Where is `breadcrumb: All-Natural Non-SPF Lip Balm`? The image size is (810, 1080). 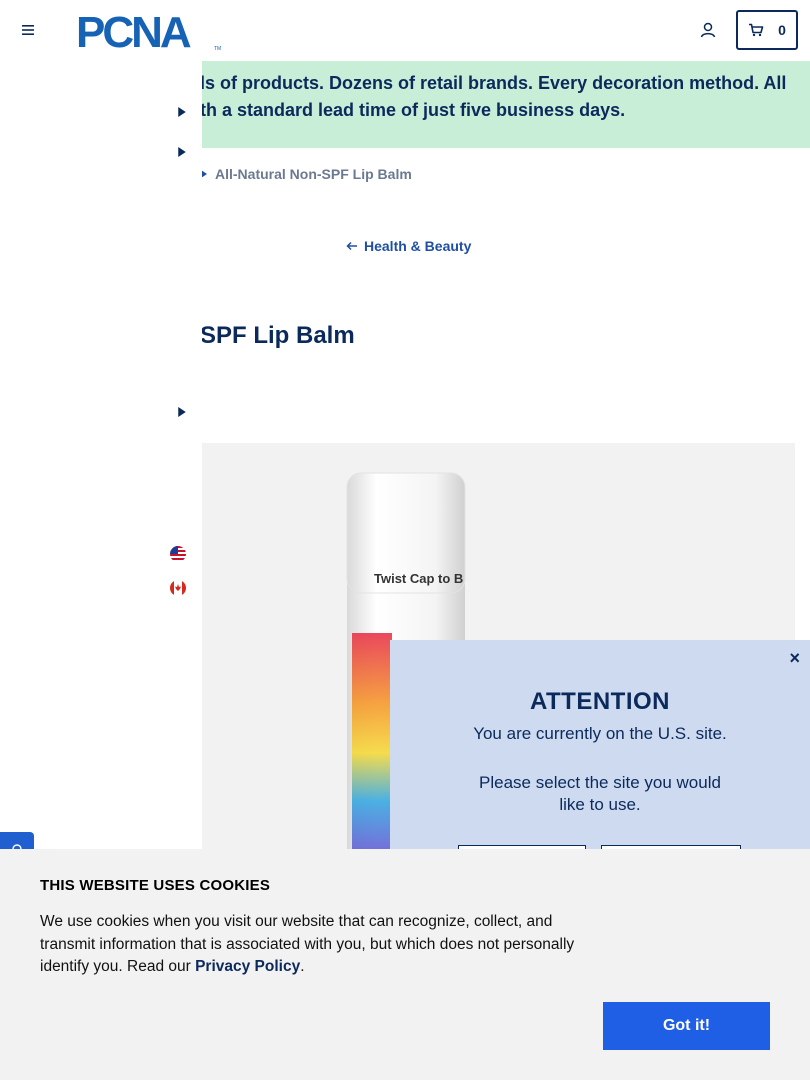 breadcrumb: All-Natural Non-SPF Lip Balm is located at coordinates (306, 174).